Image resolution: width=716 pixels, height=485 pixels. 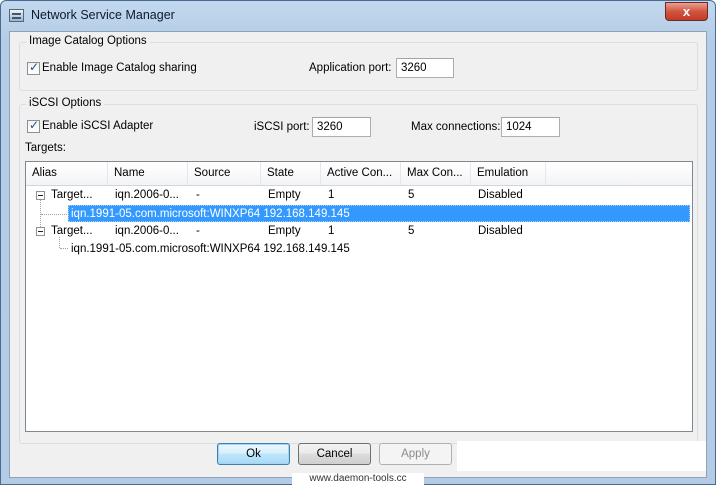 I want to click on iscsi-port-field: 3260, so click(x=341, y=127).